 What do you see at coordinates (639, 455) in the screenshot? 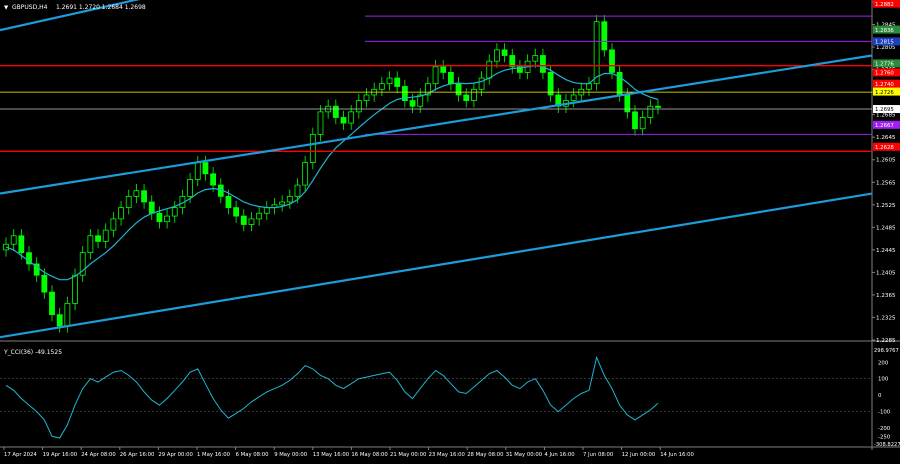
I see `time-tick-label: 12 Jun 00:00` at bounding box center [639, 455].